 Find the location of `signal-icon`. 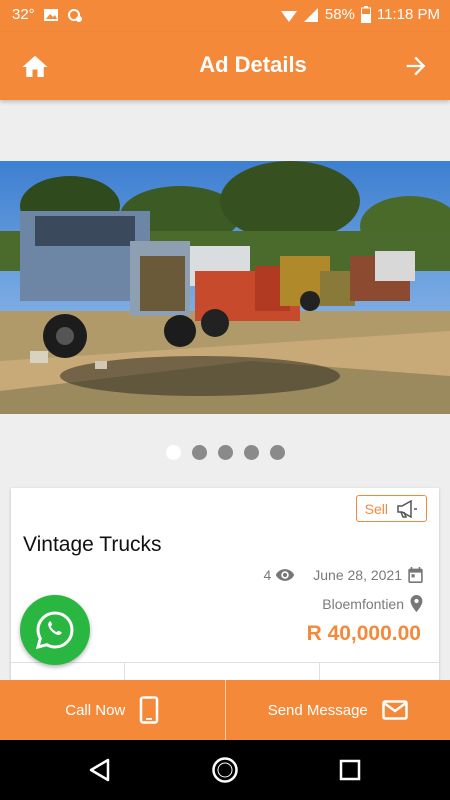

signal-icon is located at coordinates (310, 14).